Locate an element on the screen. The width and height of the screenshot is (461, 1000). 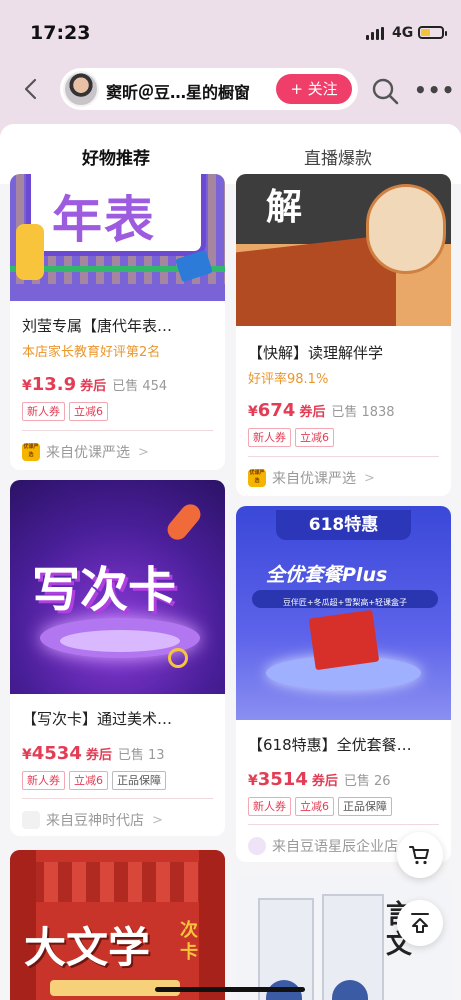
product-card: 大文学 次卡 is located at coordinates (117, 925).